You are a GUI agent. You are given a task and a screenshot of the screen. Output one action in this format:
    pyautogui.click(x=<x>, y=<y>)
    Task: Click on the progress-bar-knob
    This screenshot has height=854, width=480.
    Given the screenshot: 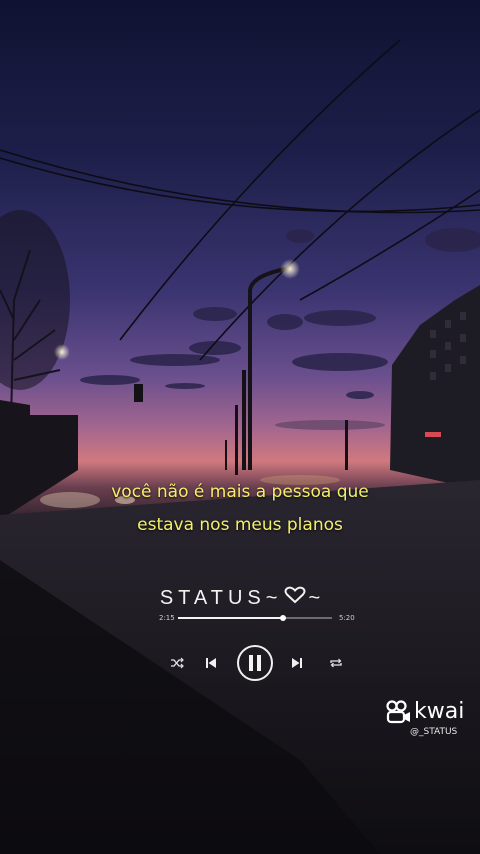 What is the action you would take?
    pyautogui.click(x=282, y=618)
    